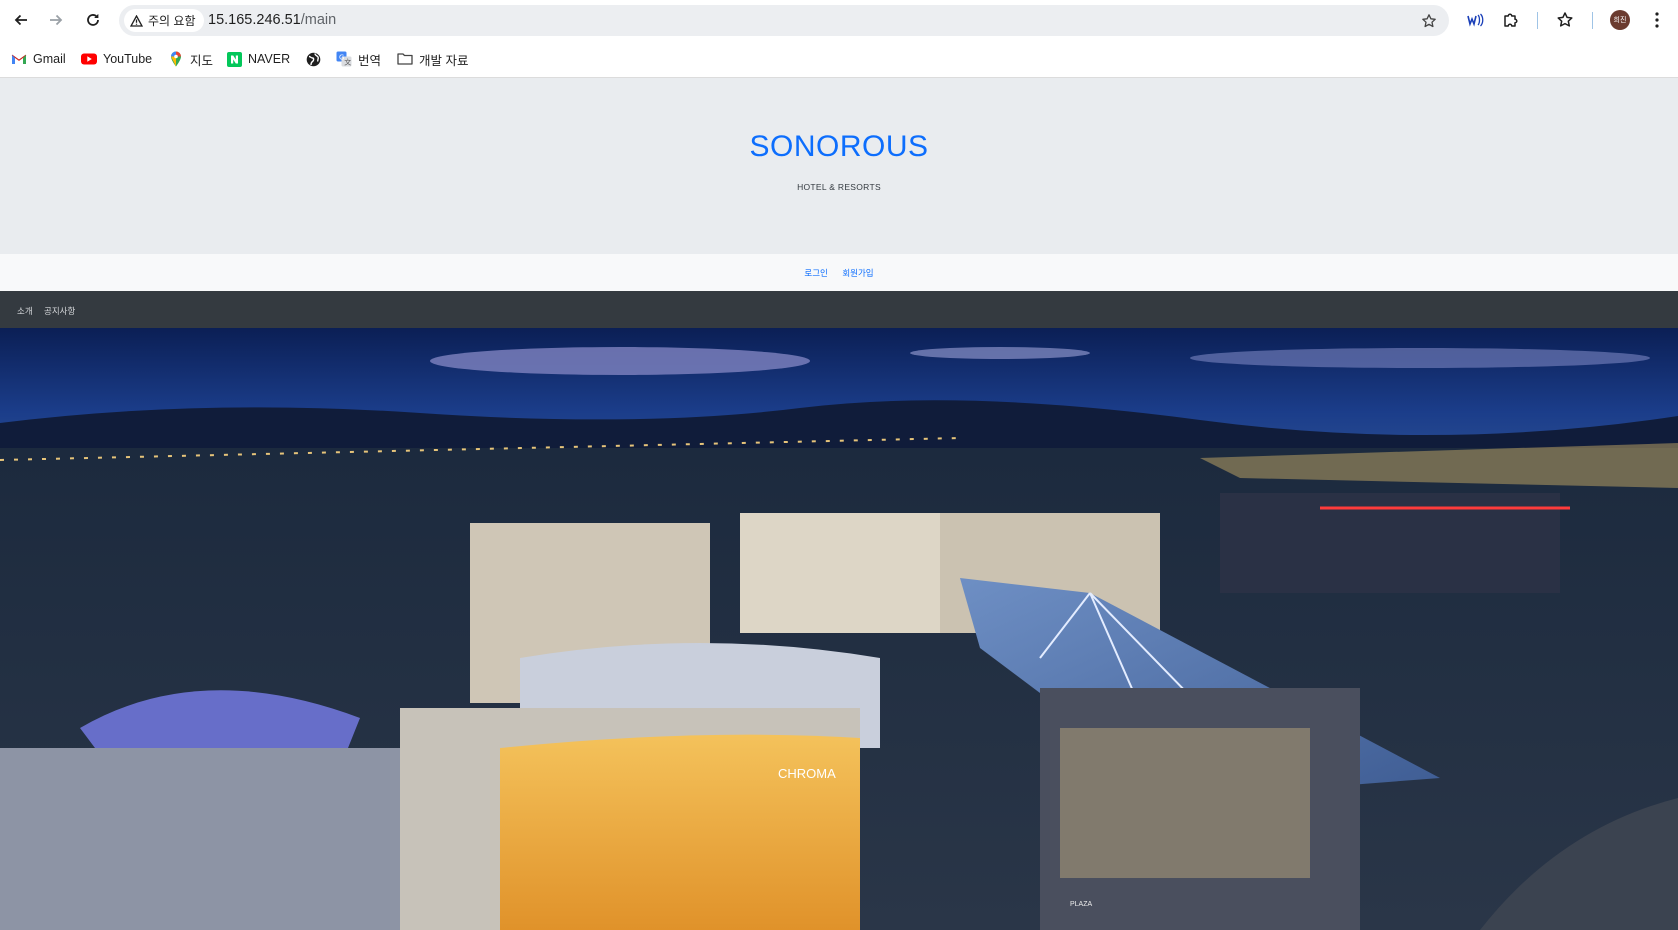  I want to click on back-arrow-icon, so click(20, 20).